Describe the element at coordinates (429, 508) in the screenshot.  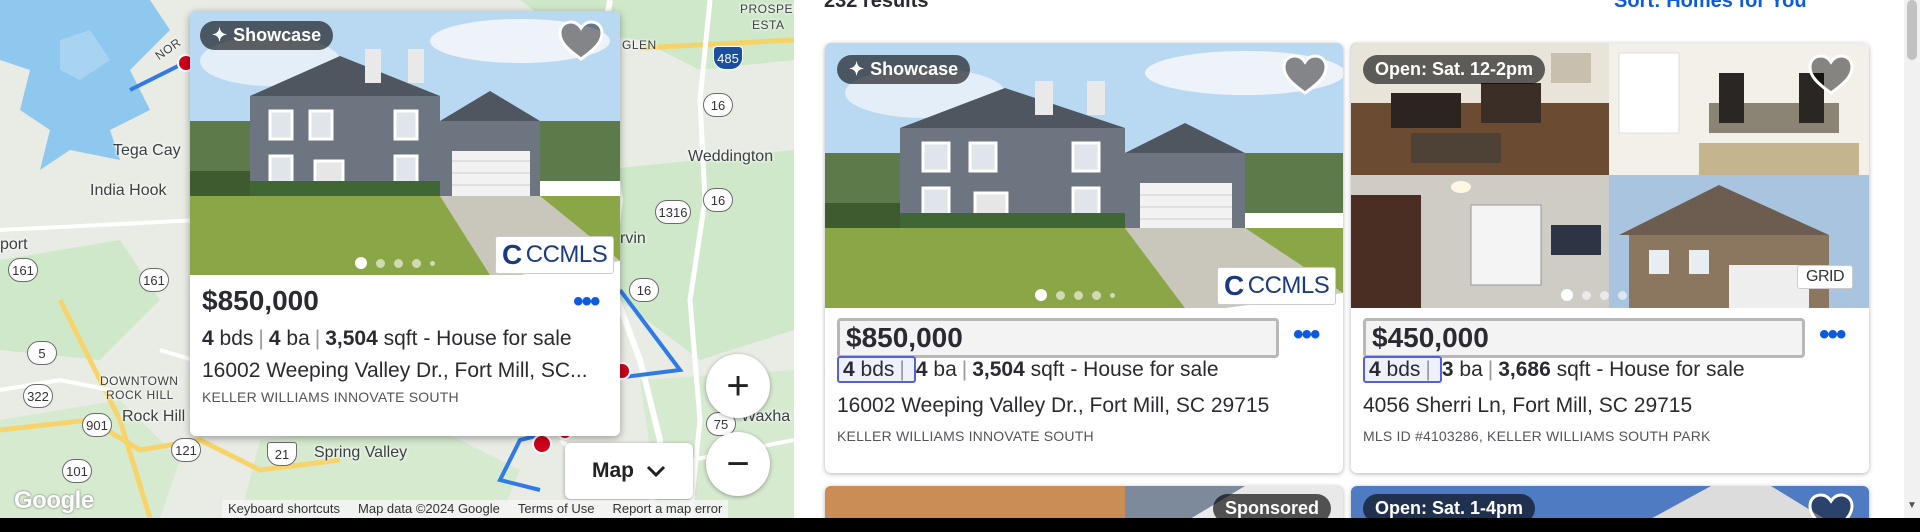
I see `map-data-text: Map data ©2024 Google` at that location.